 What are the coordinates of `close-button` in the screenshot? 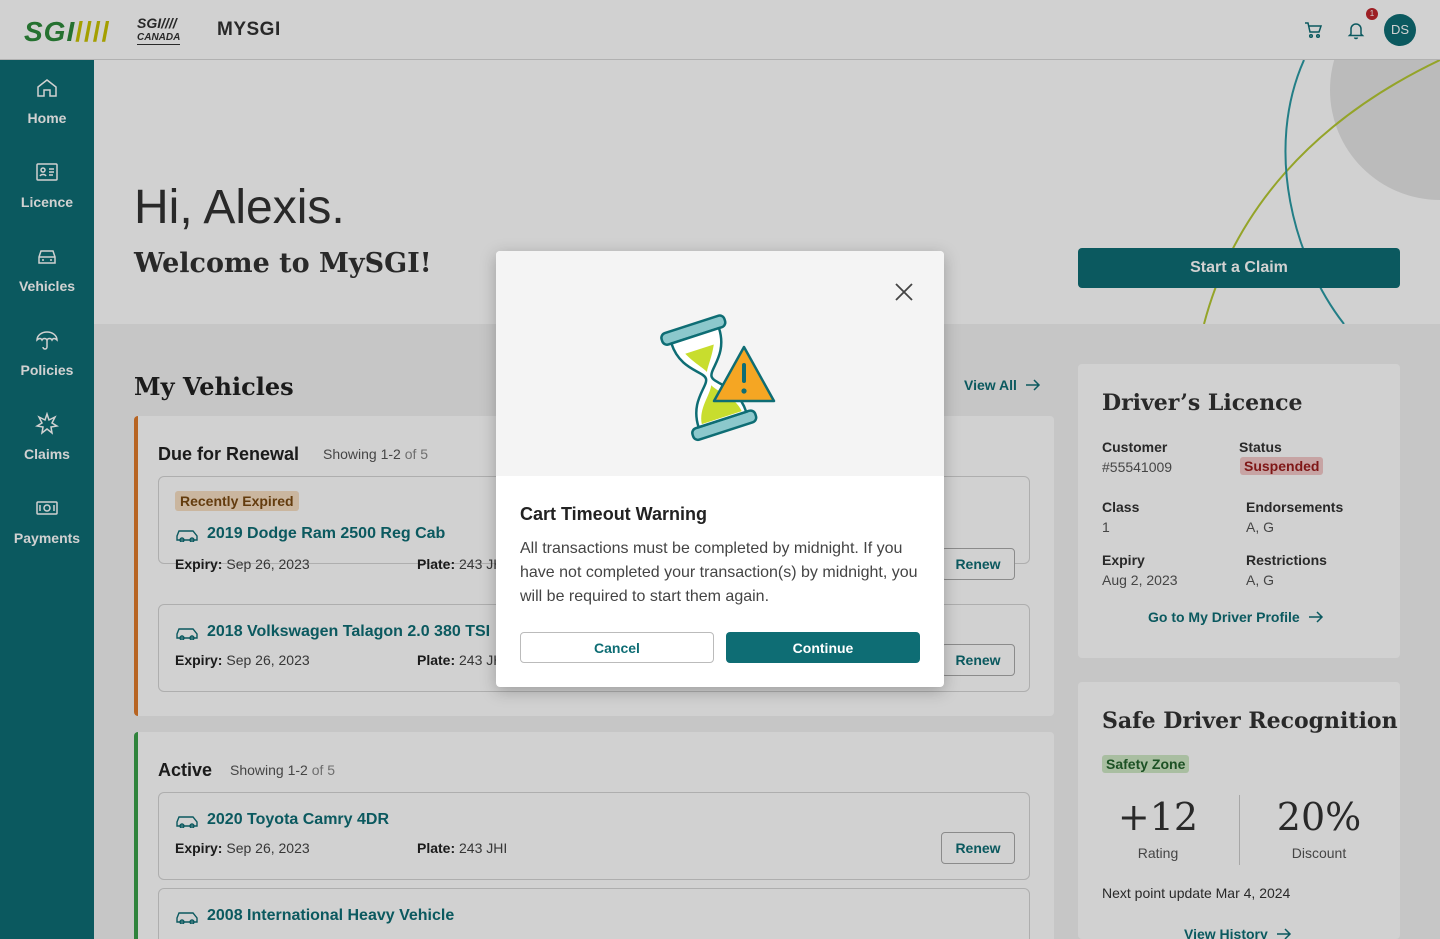 It's located at (904, 293).